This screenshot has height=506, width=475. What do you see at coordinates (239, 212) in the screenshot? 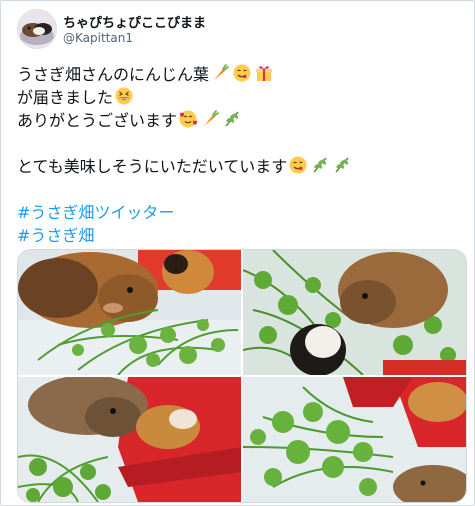
I see `hashtag-link-1: #うさぎ畑ツイッター` at bounding box center [239, 212].